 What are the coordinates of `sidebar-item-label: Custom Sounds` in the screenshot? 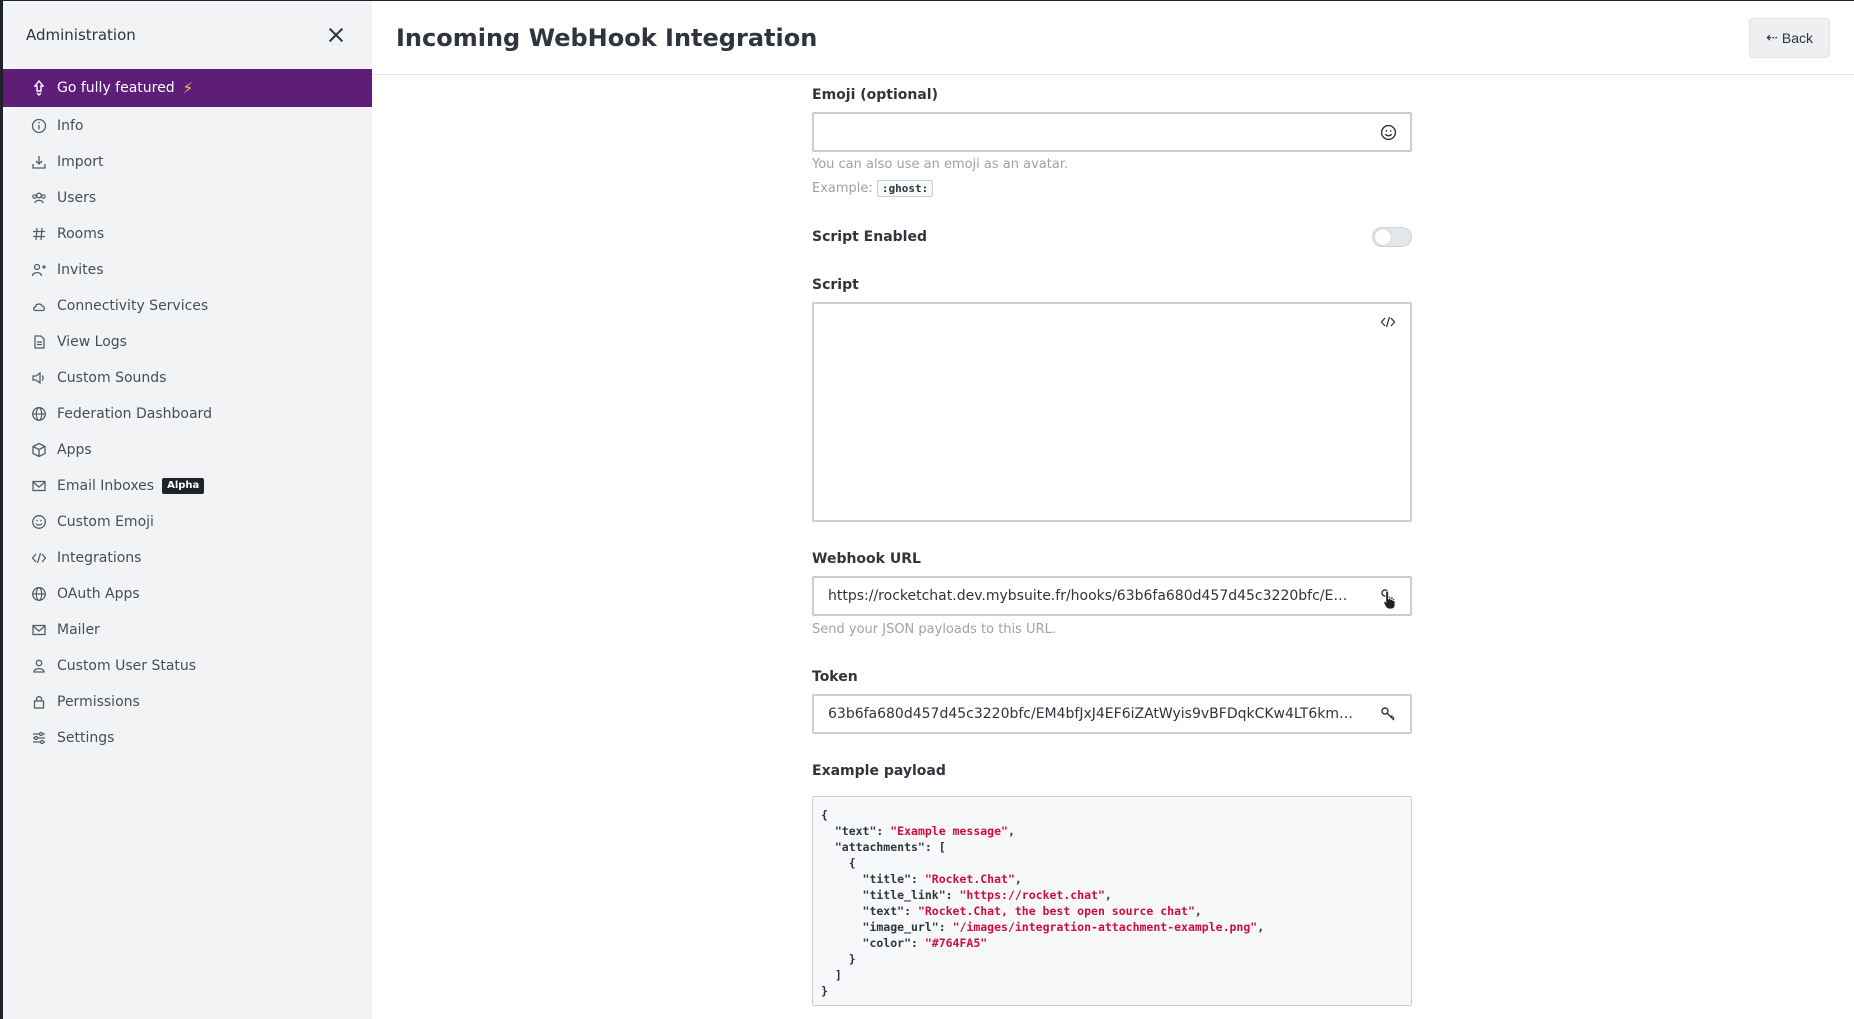 It's located at (112, 378).